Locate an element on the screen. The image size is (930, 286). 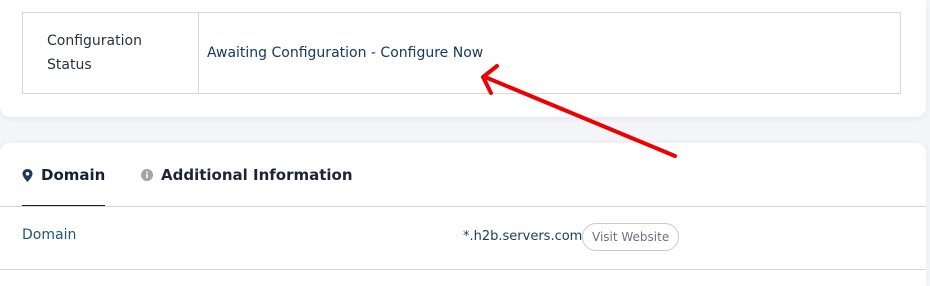
domain-row-label: Domain is located at coordinates (49, 235).